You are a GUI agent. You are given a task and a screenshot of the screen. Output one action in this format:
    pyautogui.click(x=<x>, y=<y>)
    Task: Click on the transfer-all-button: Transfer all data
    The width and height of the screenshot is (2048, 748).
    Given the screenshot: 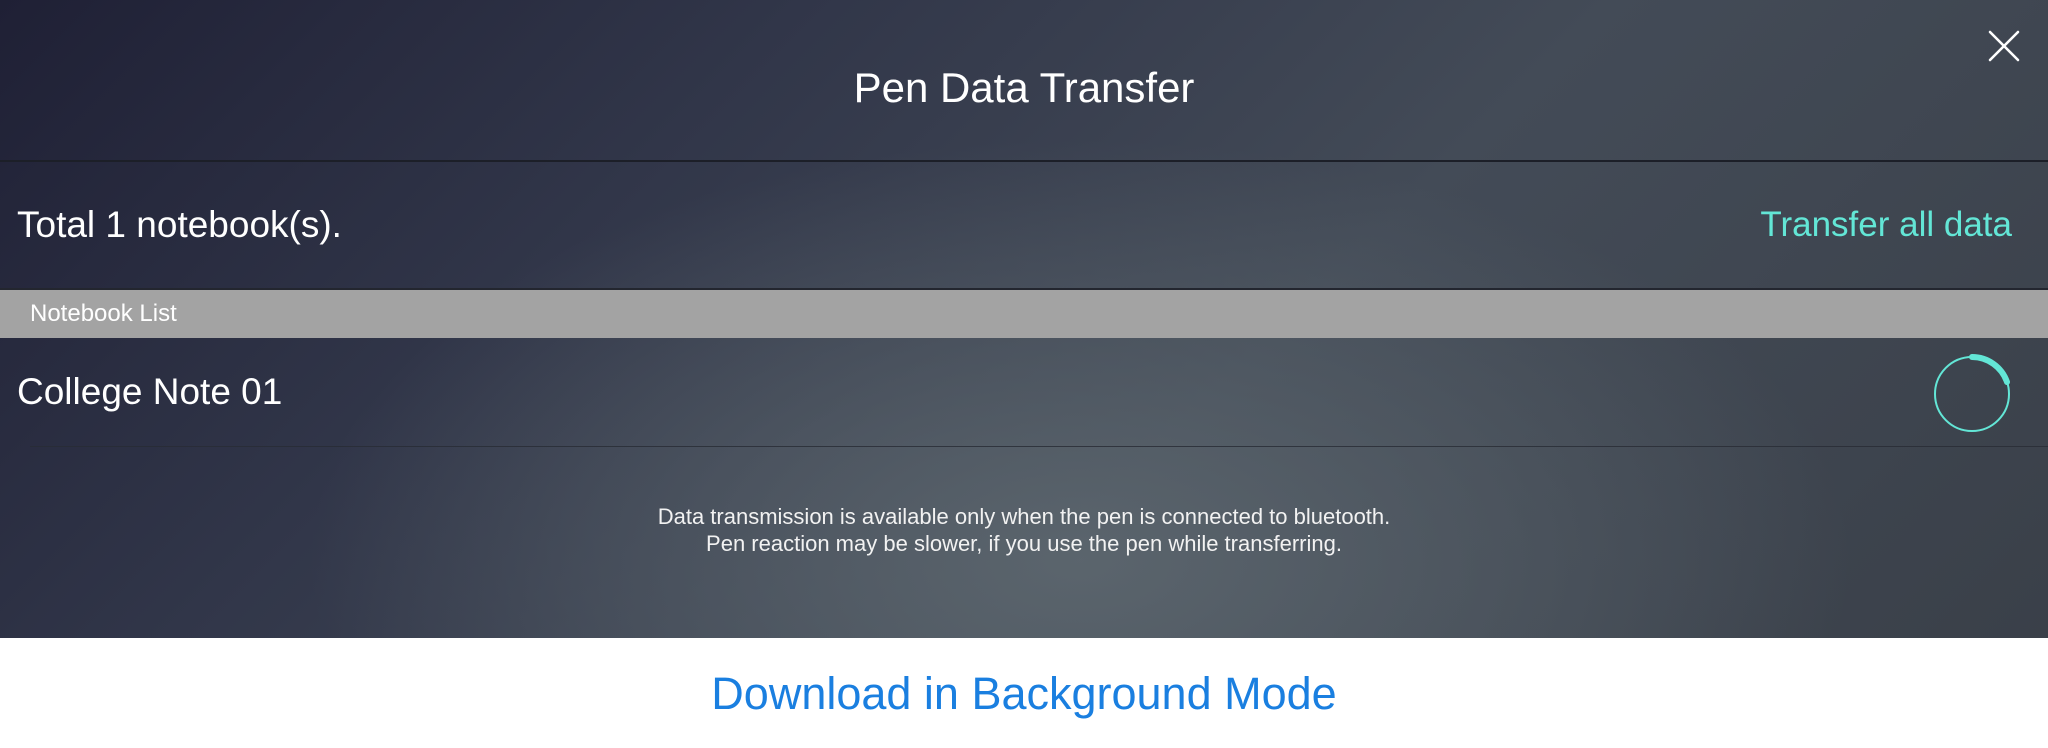 What is the action you would take?
    pyautogui.click(x=1886, y=225)
    